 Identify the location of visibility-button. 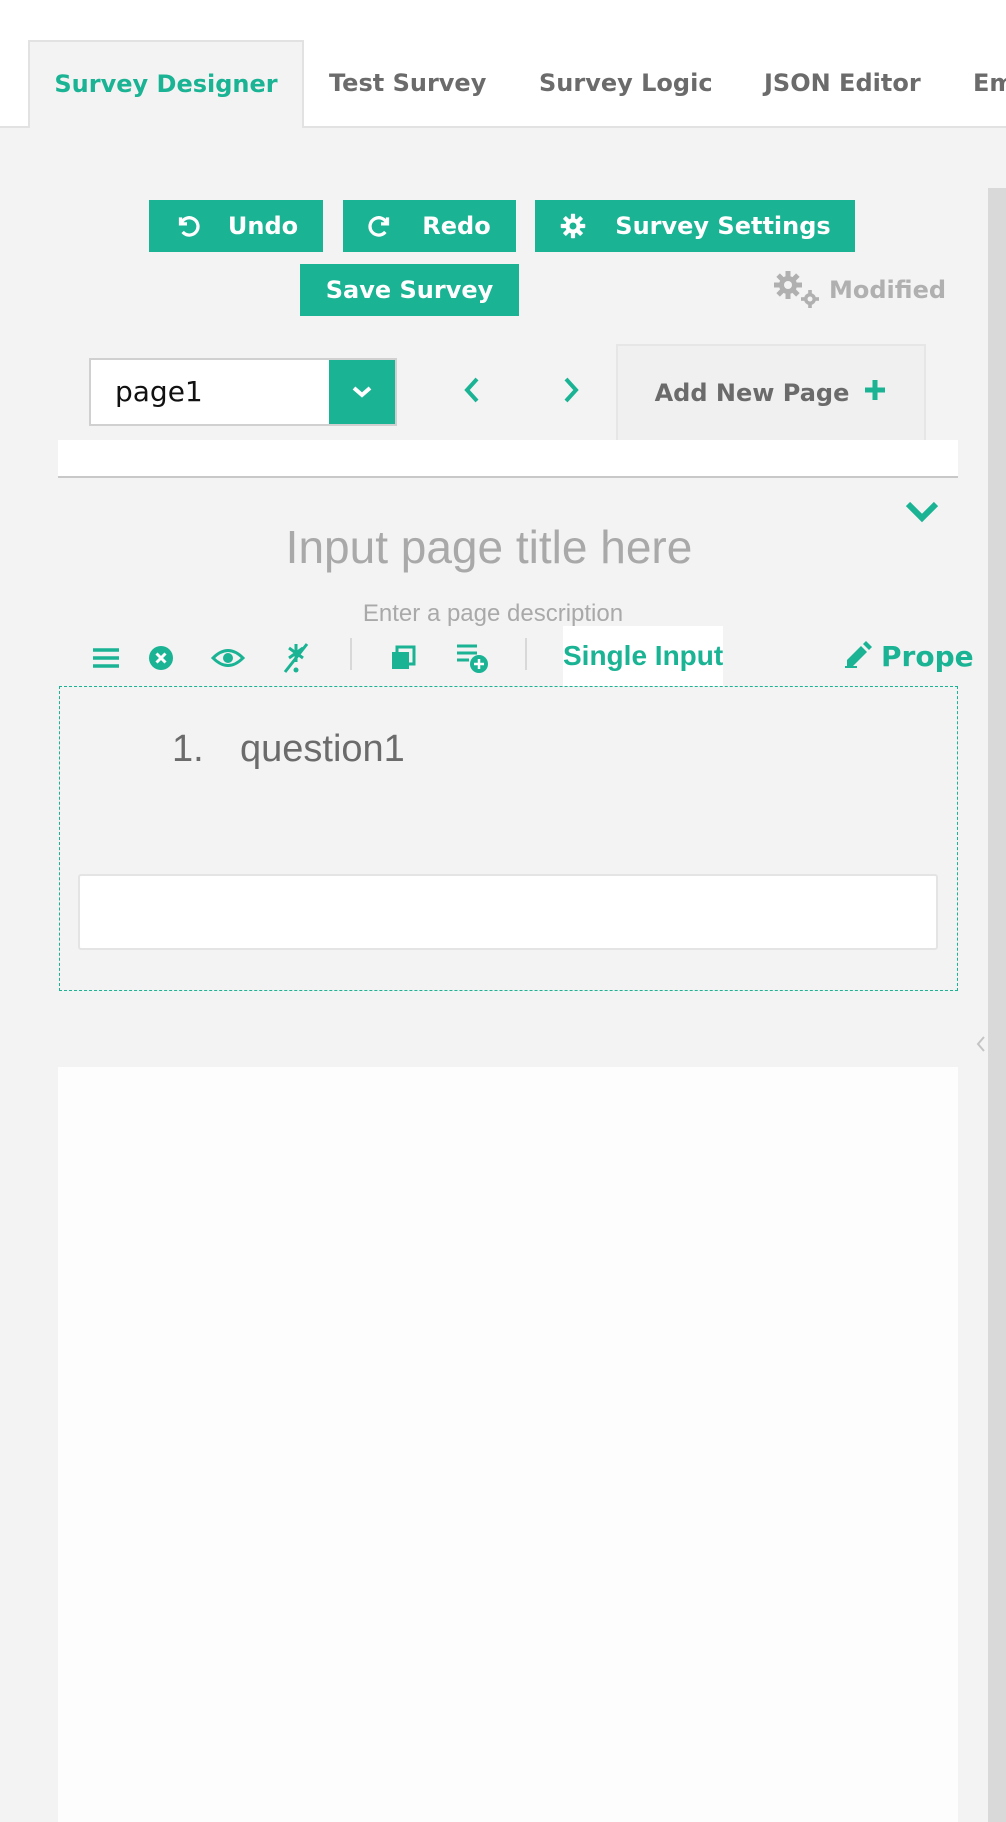
(228, 660).